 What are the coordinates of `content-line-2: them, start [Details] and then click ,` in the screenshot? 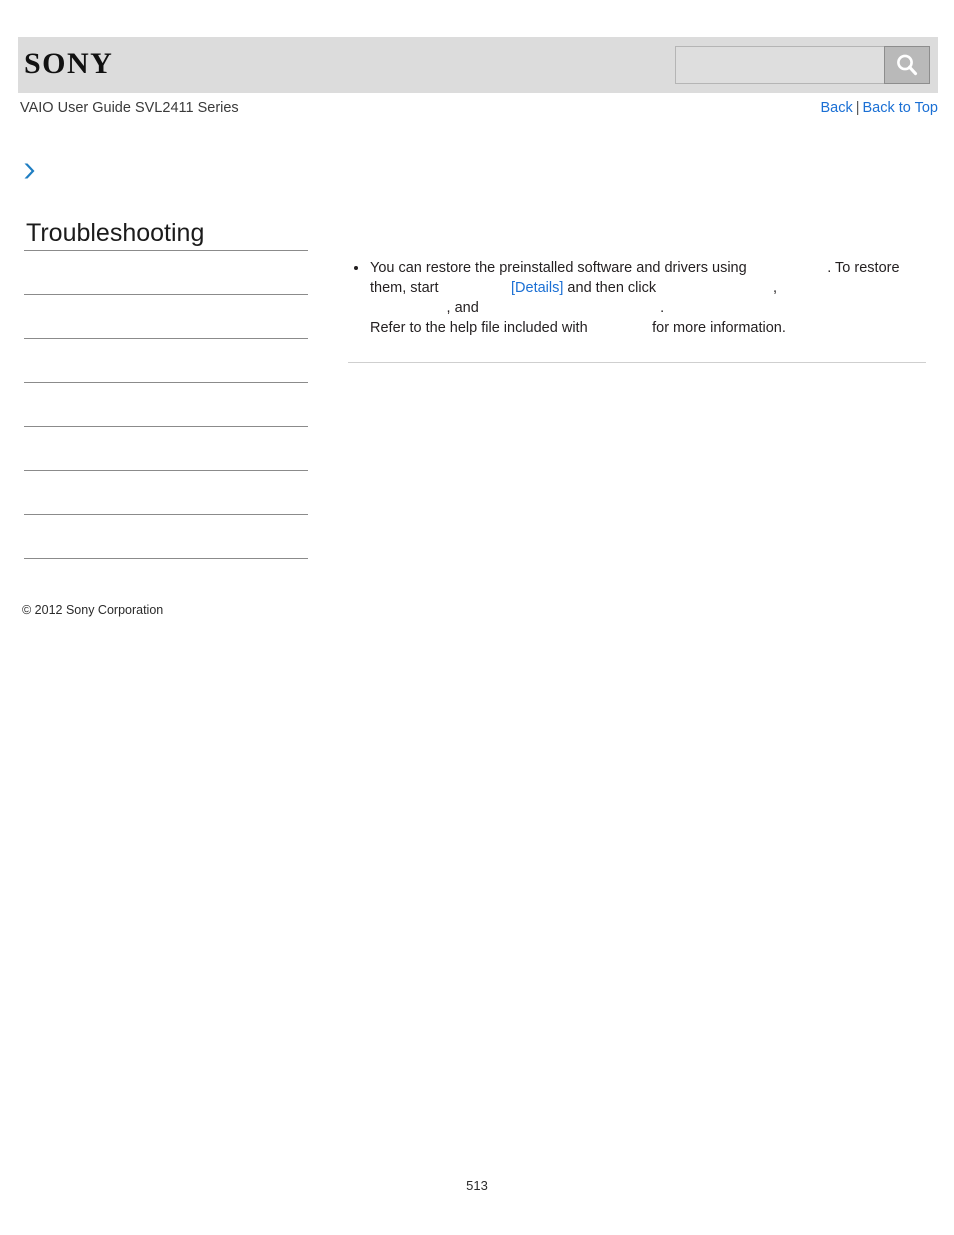 It's located at (648, 288).